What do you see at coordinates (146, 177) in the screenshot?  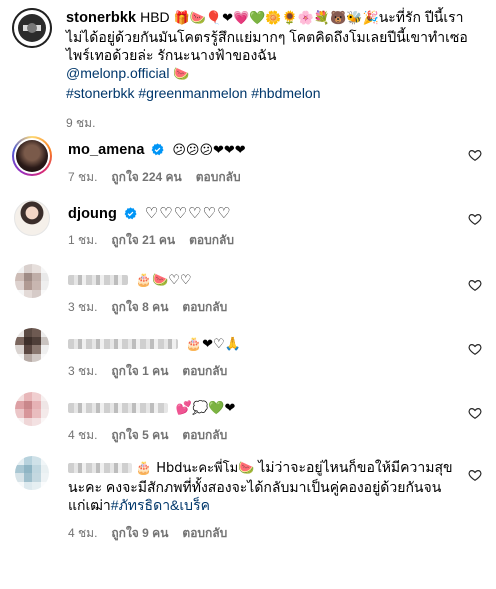 I see `comment-likes: ถูกใจ 224 คน` at bounding box center [146, 177].